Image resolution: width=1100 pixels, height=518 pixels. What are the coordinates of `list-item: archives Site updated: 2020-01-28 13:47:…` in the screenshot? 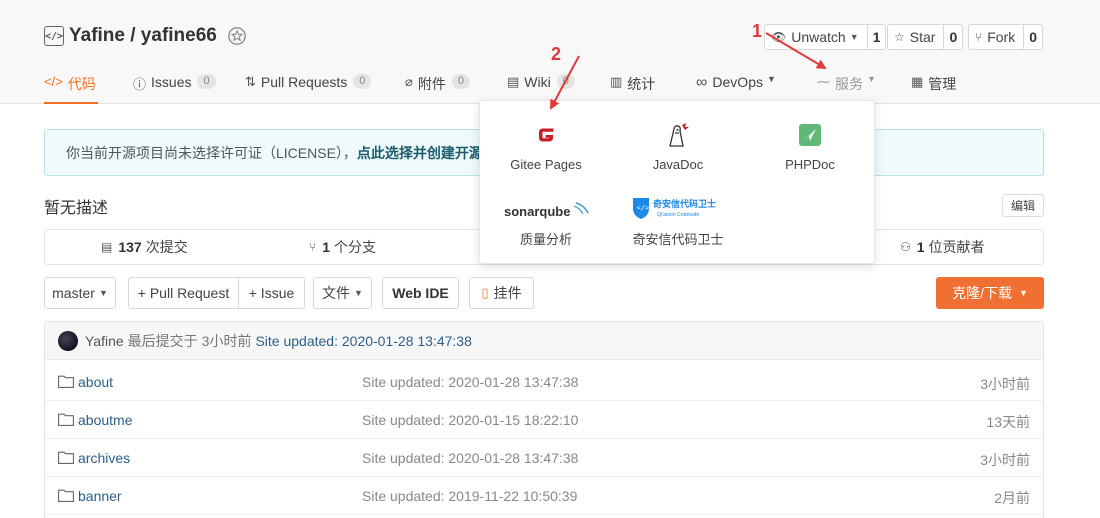 It's located at (544, 458).